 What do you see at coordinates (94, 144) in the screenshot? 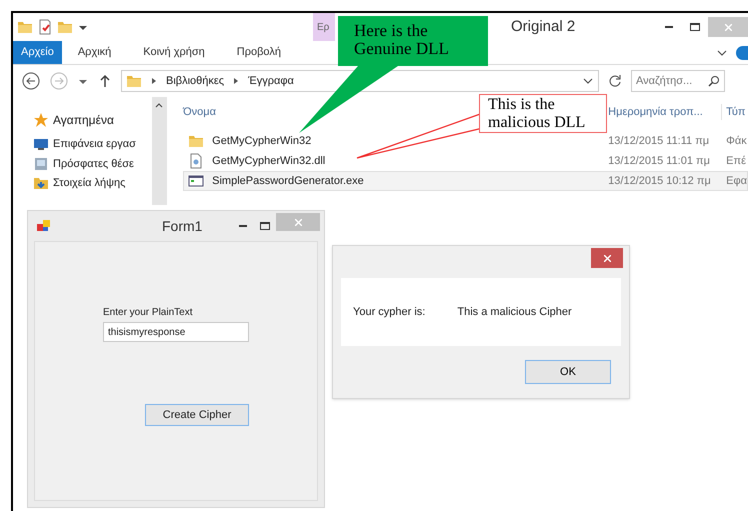
I see `nav-item: Επιφάνεια εργασ` at bounding box center [94, 144].